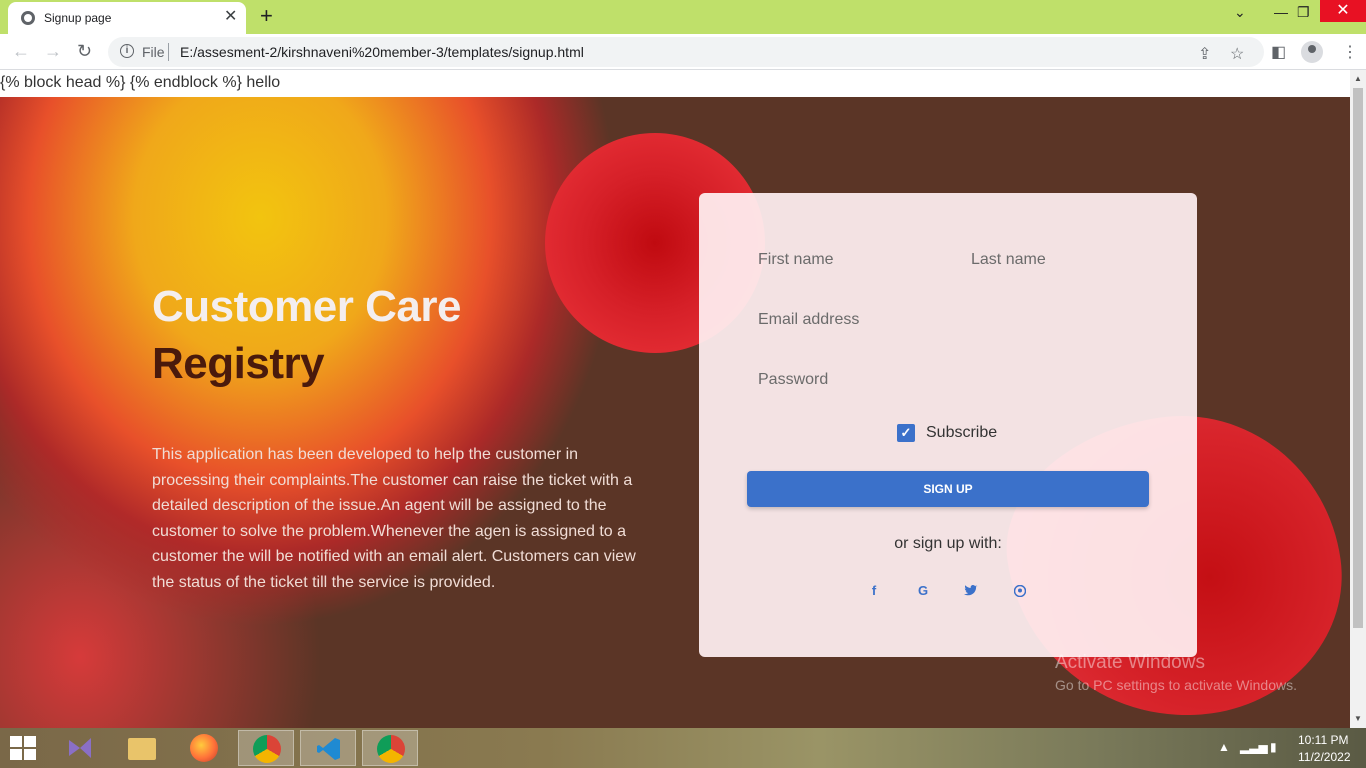 This screenshot has height=768, width=1366. I want to click on bookmark-star-icon: ☆, so click(1237, 54).